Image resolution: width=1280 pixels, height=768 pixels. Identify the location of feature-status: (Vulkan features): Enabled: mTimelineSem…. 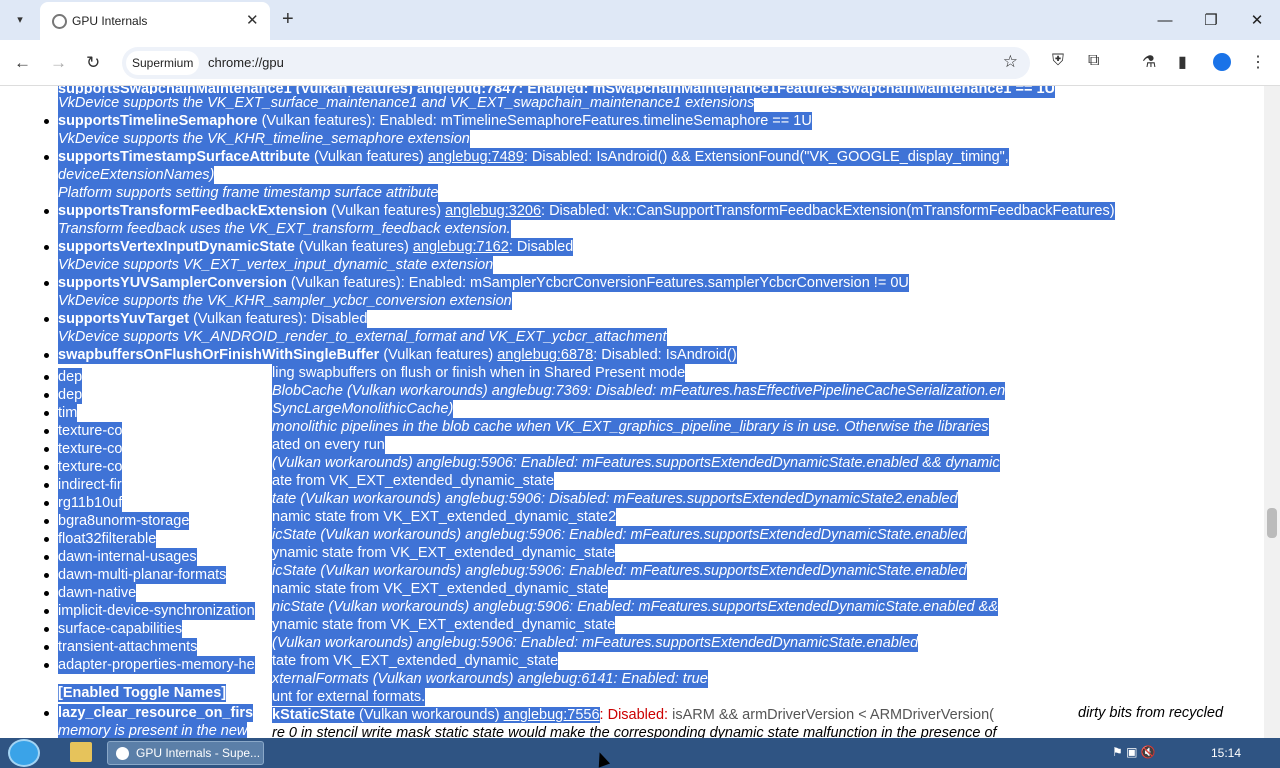
(534, 121).